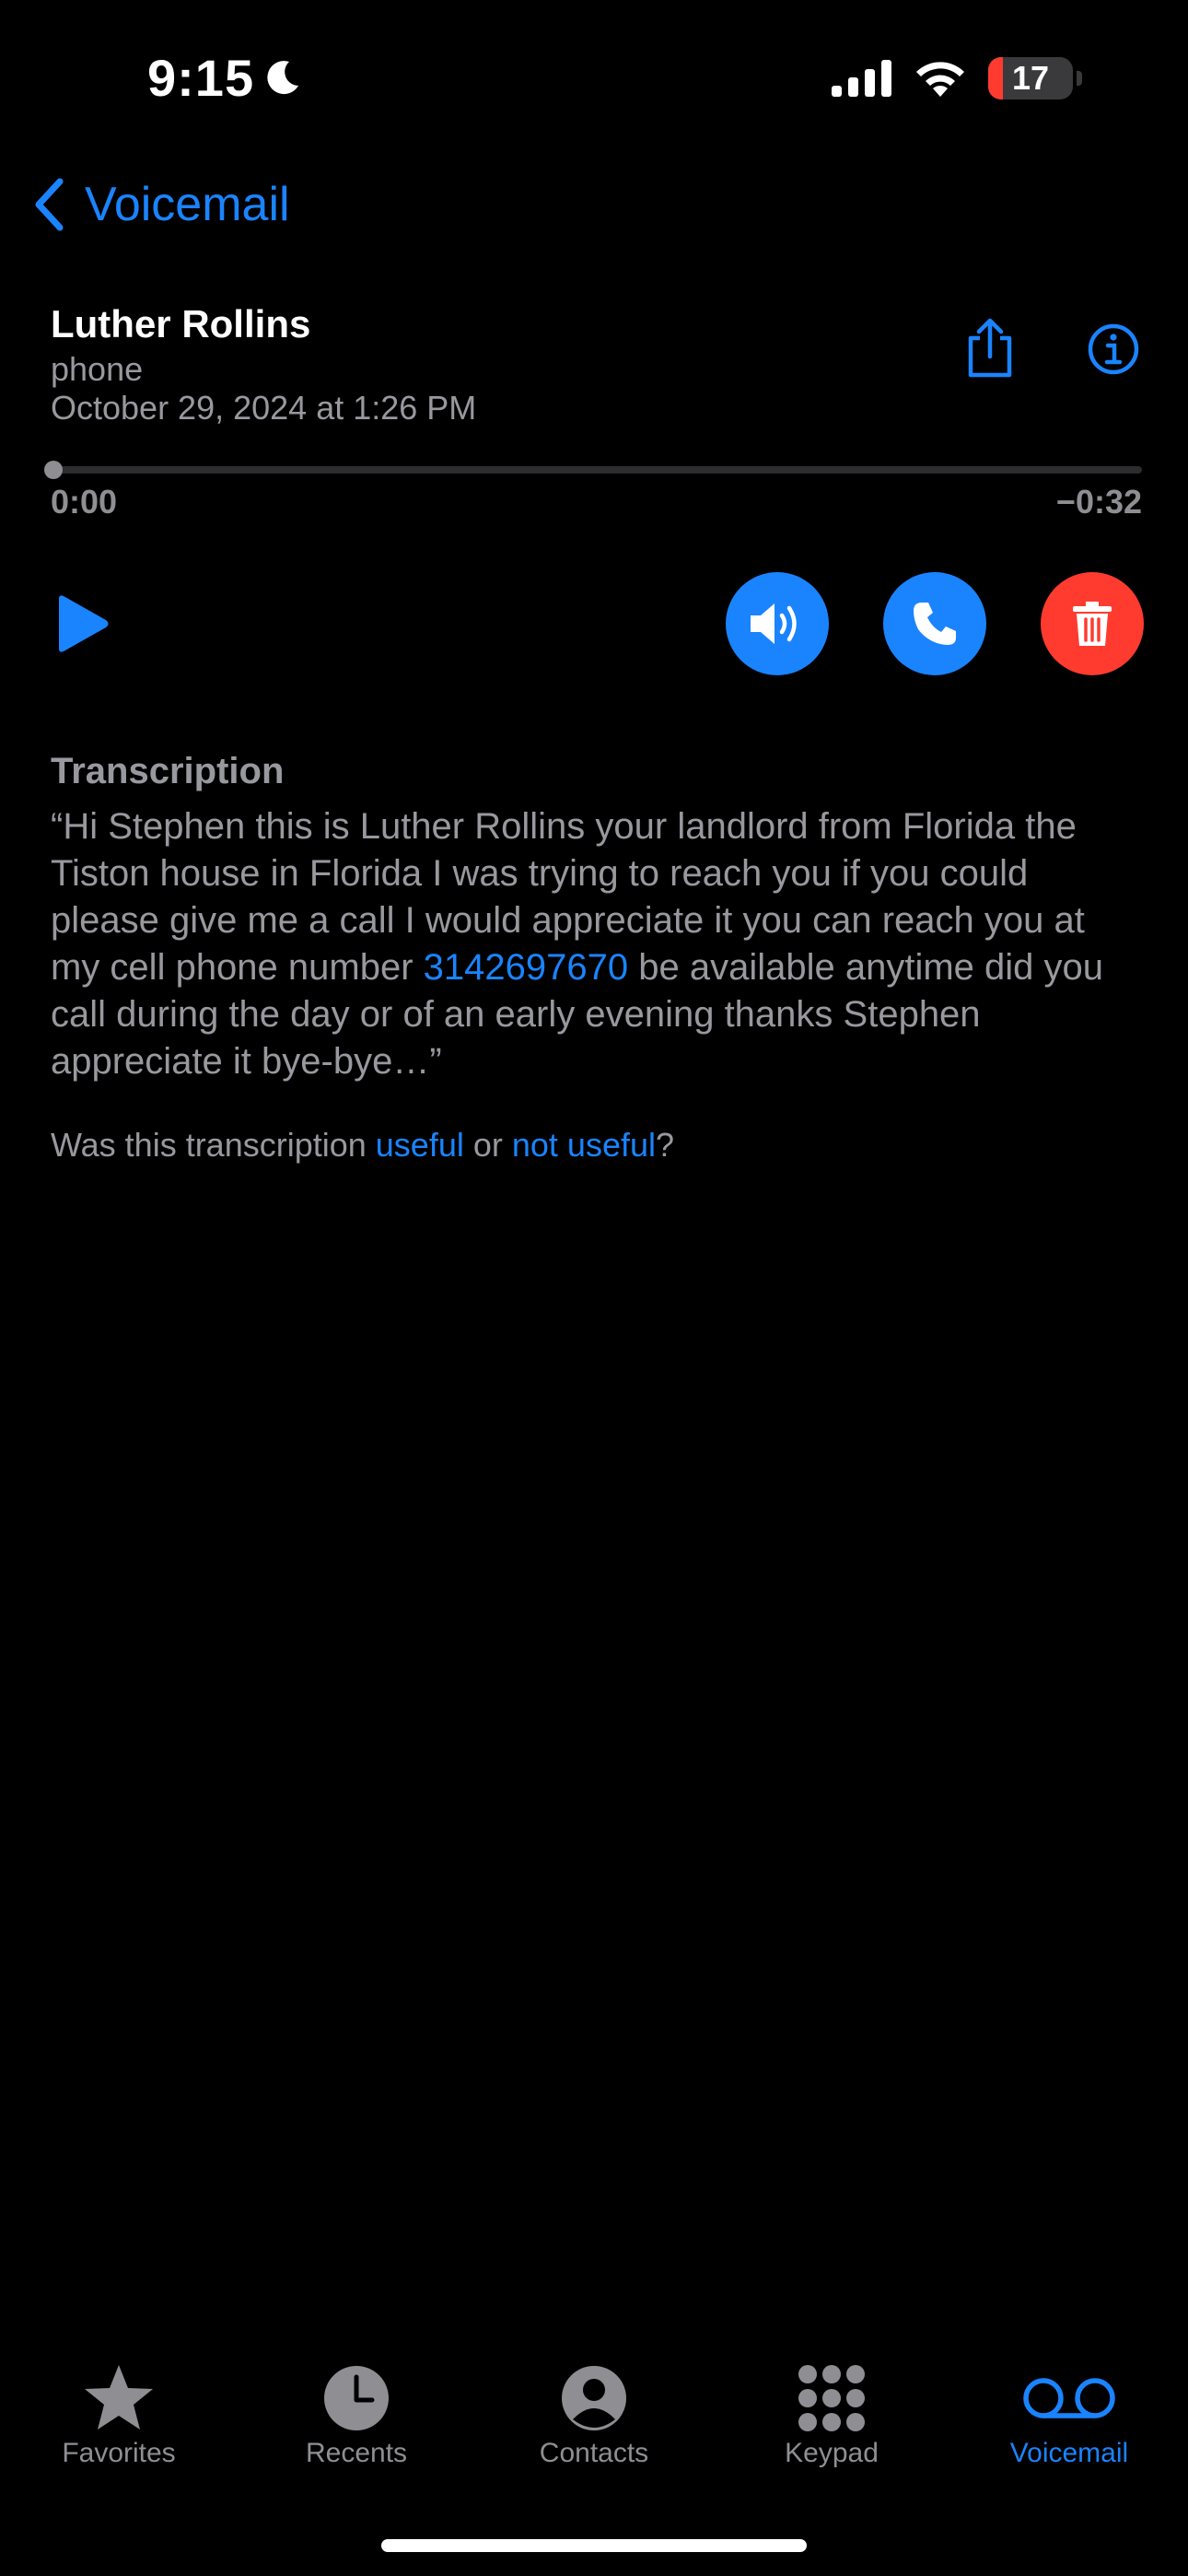 The image size is (1188, 2576). What do you see at coordinates (49, 204) in the screenshot?
I see `chevron-left-icon` at bounding box center [49, 204].